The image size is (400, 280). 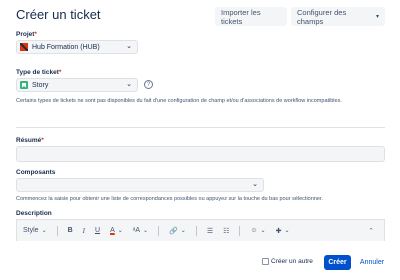 I want to click on project-select: Hub Formation (HUB) ⌄, so click(x=77, y=47).